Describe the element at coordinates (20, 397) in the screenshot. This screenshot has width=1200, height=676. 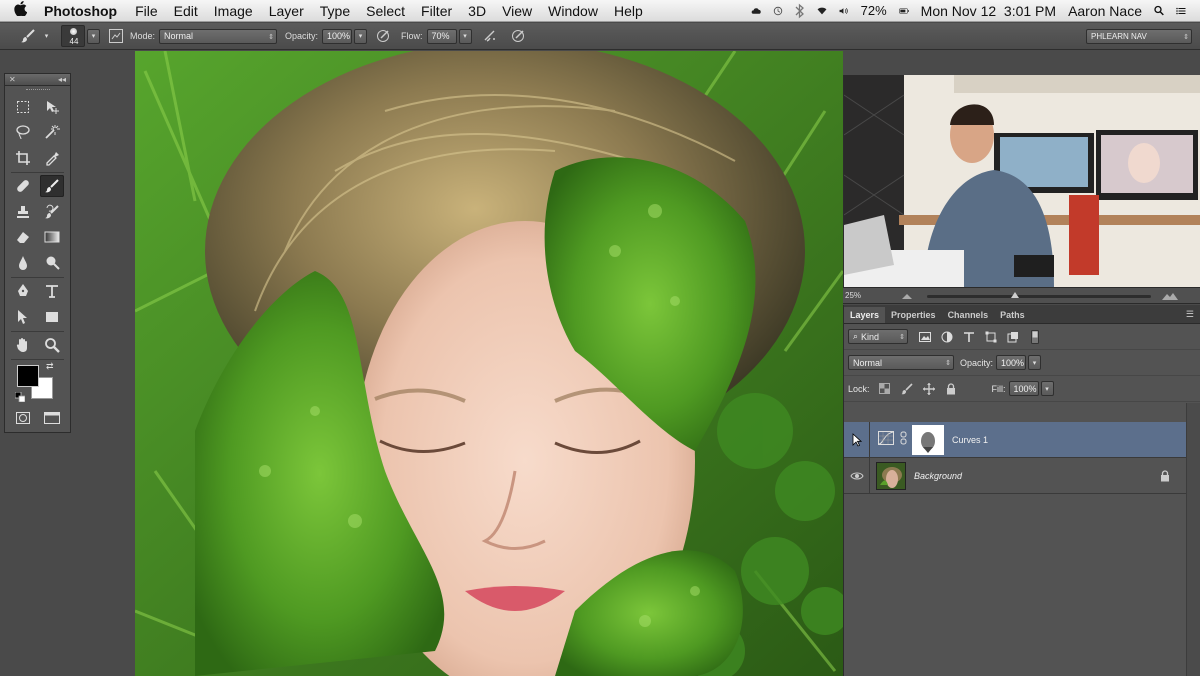
I see `default-colors-icon` at that location.